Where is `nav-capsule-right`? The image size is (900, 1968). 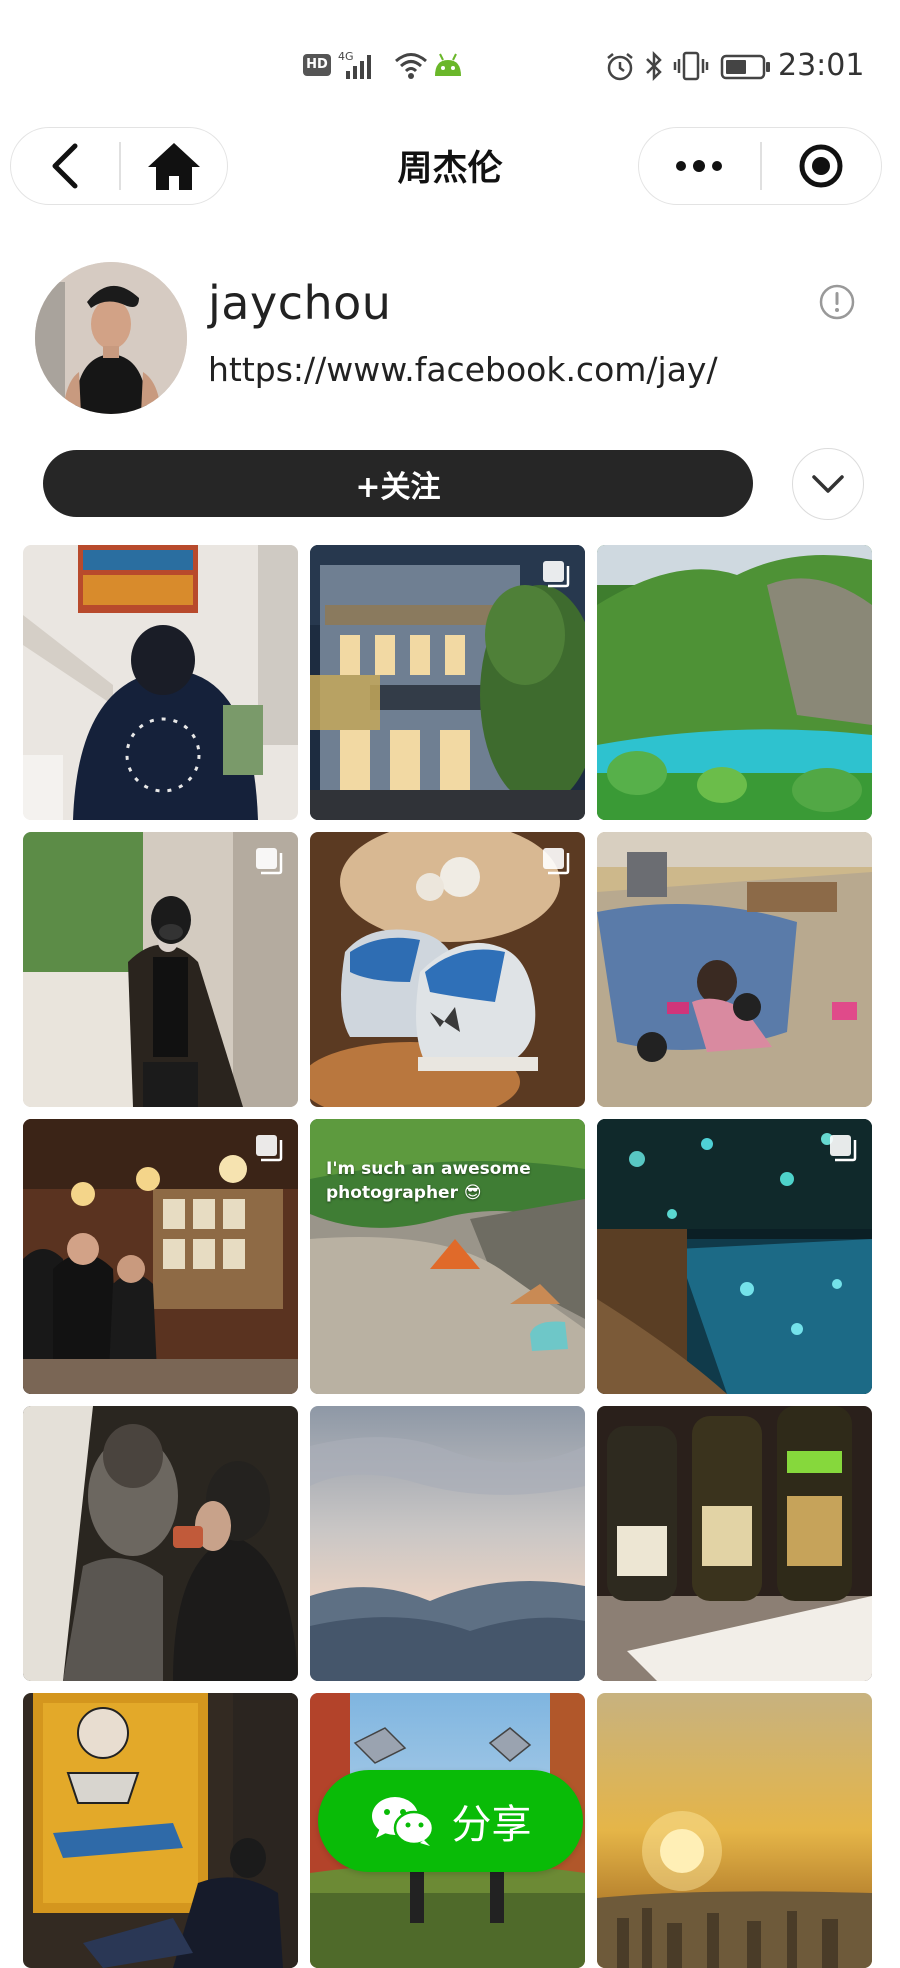 nav-capsule-right is located at coordinates (760, 166).